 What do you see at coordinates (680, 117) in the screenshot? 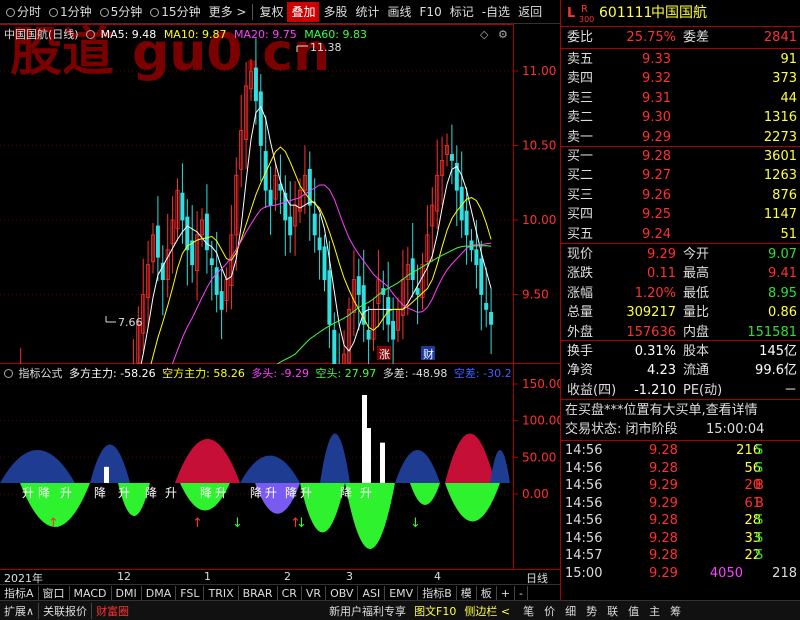
I see `asks-row: 卖二 9.30 1316` at bounding box center [680, 117].